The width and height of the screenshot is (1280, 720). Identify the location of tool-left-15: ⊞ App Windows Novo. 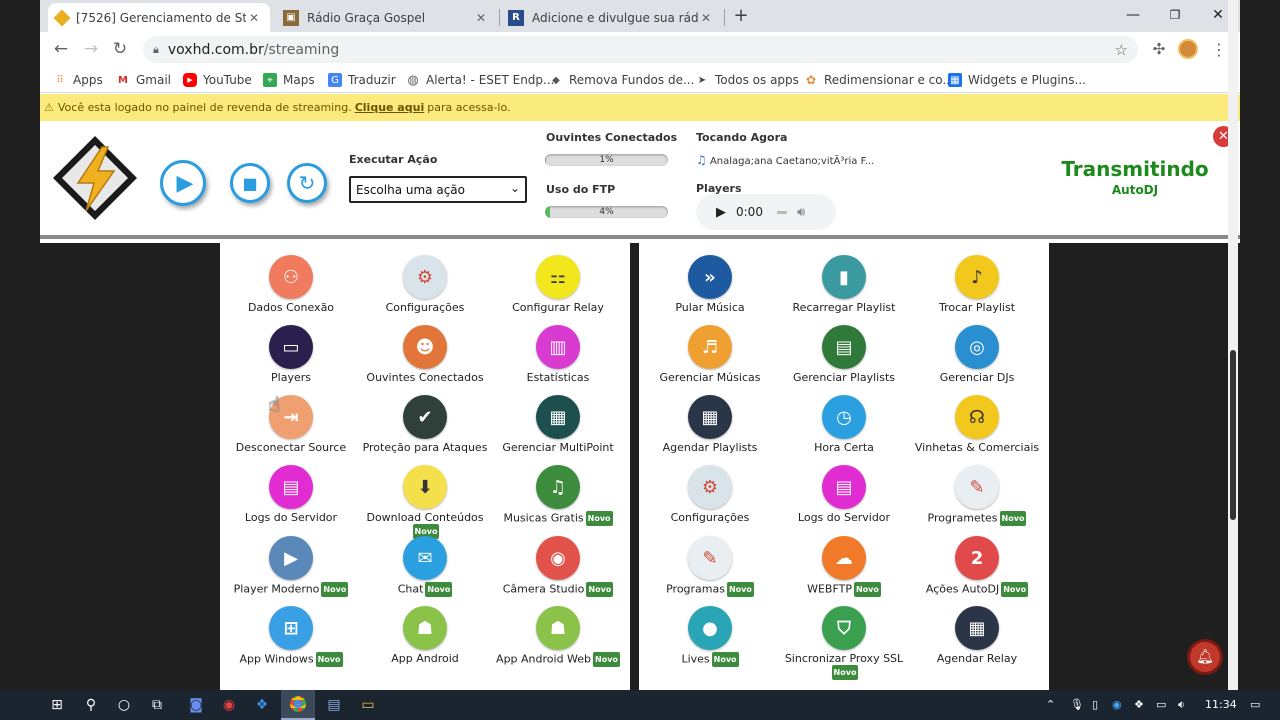
(291, 636).